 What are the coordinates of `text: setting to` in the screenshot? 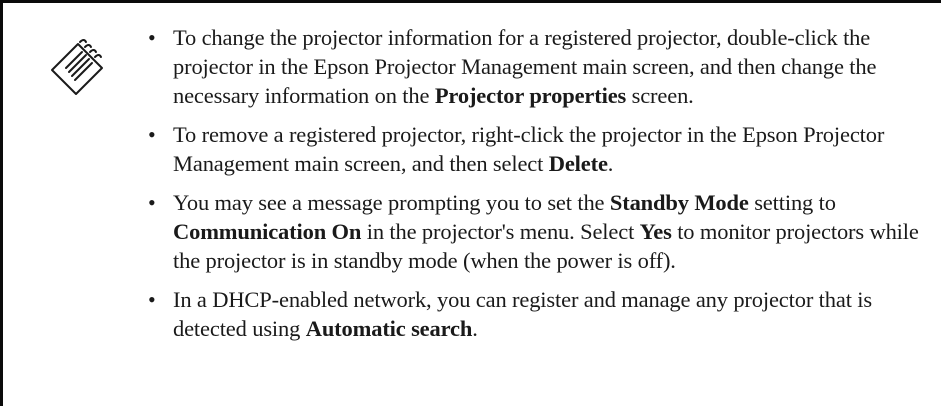 It's located at (792, 202).